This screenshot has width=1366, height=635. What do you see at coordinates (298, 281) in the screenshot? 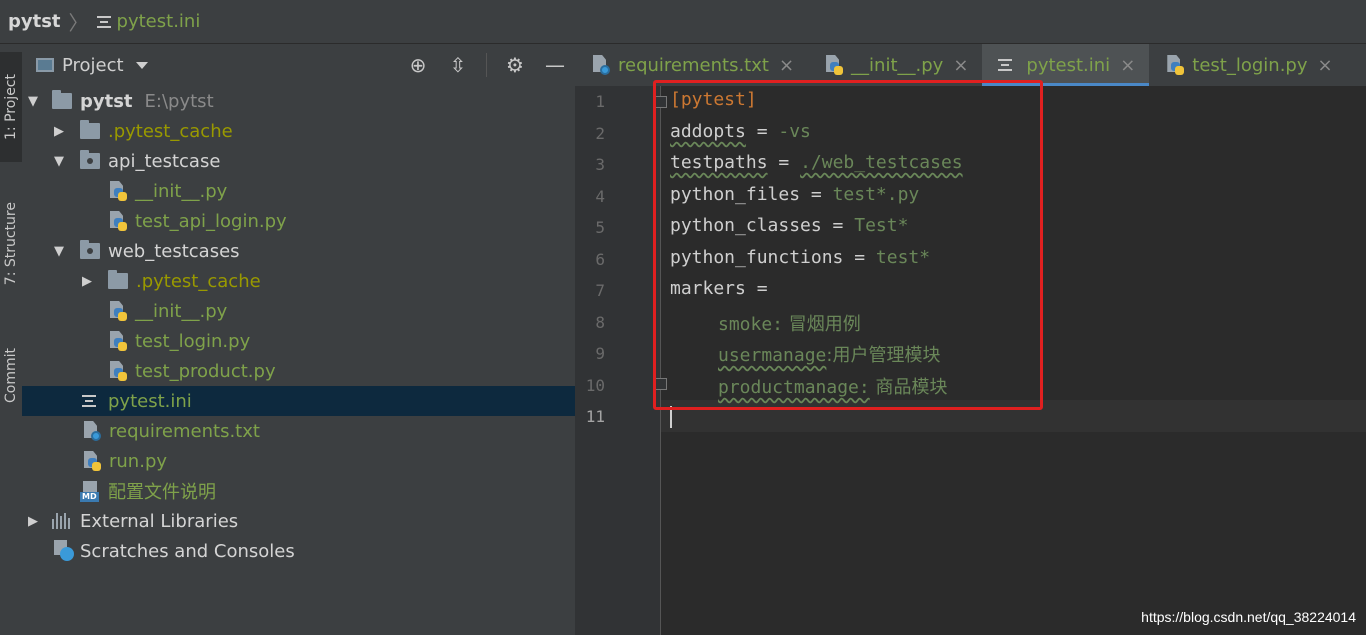
I see `tree-item-web-pytest-cache: ▶ .pytest_cache` at bounding box center [298, 281].